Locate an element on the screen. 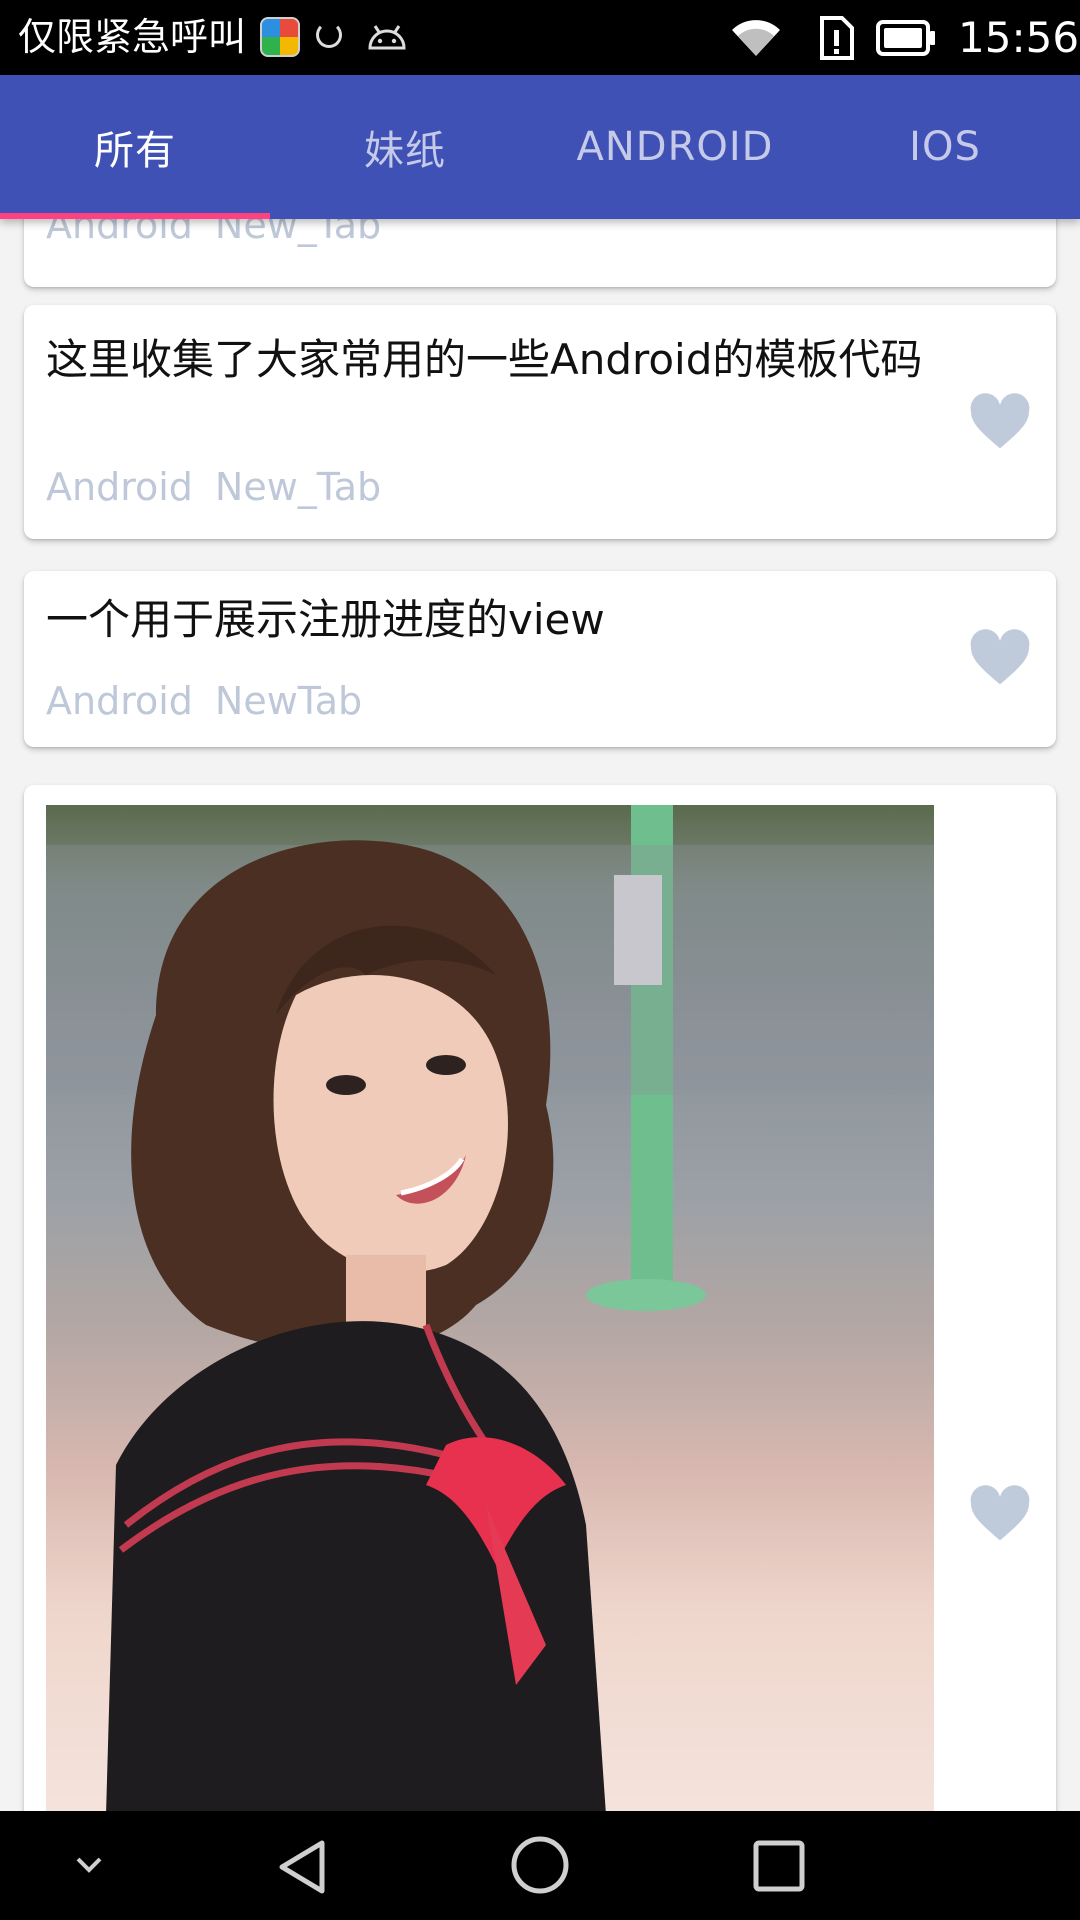  recents-icon is located at coordinates (779, 1866).